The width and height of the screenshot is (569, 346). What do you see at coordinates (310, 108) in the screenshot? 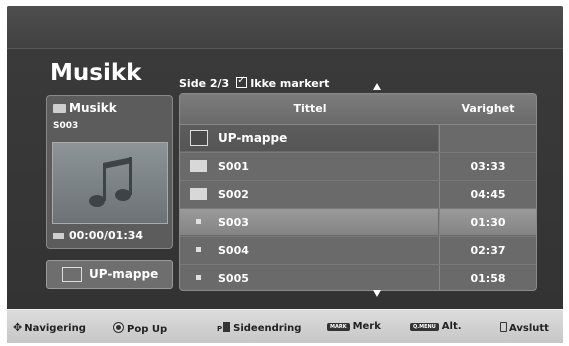
I see `column-title: Tittel` at bounding box center [310, 108].